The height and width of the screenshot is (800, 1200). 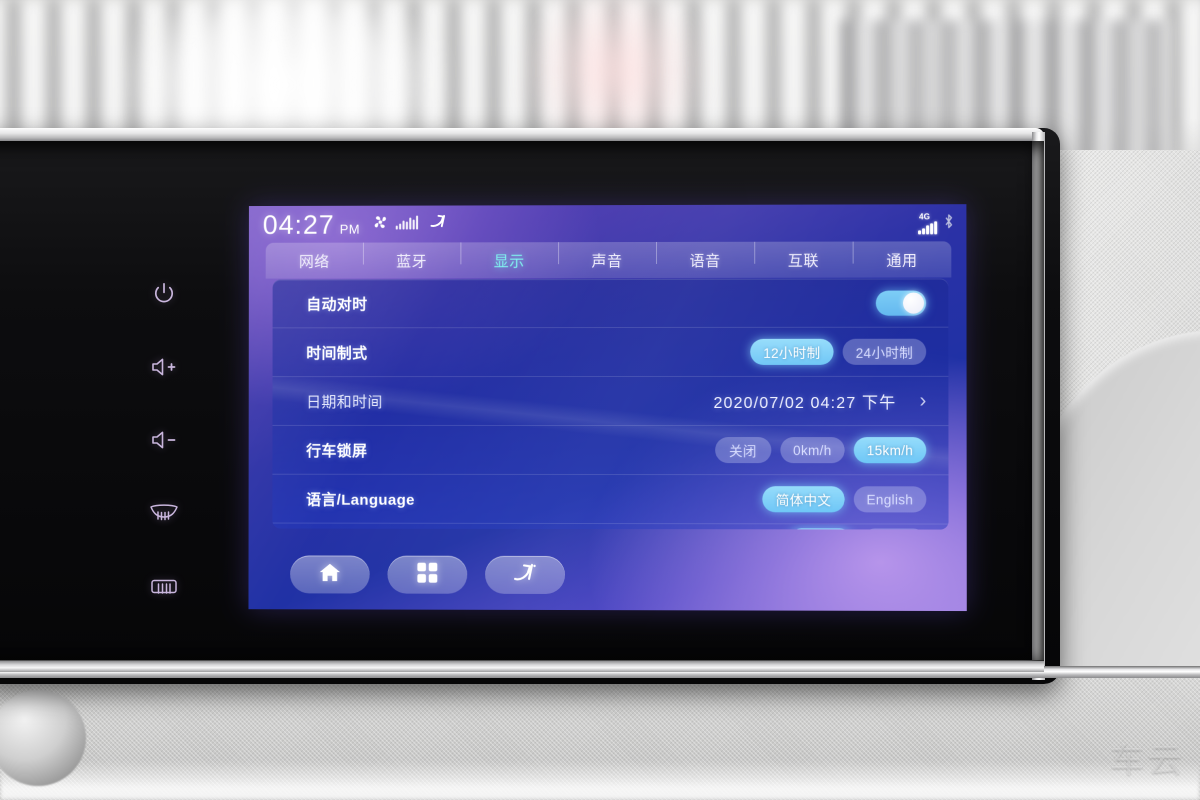 I want to click on date-time-label: 日期和时间, so click(x=344, y=402).